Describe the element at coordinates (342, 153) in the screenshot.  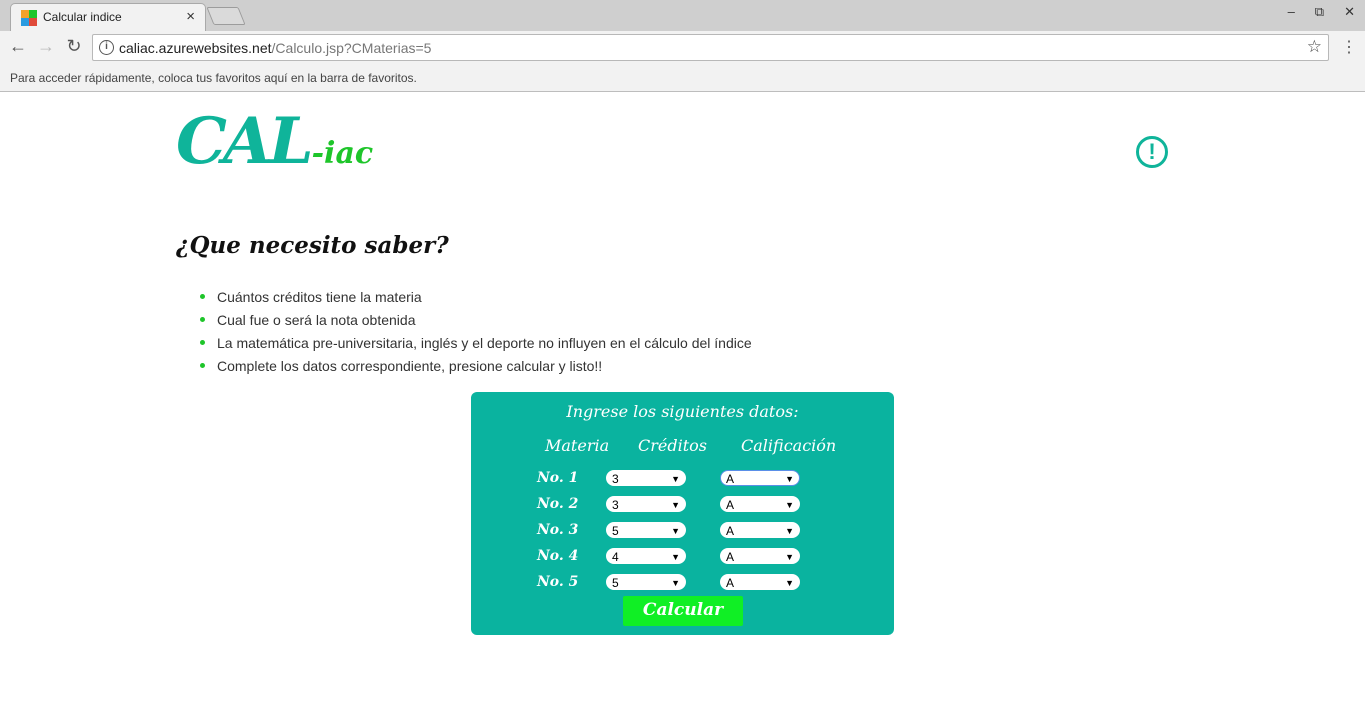
I see `logo-sub-text: -iac` at that location.